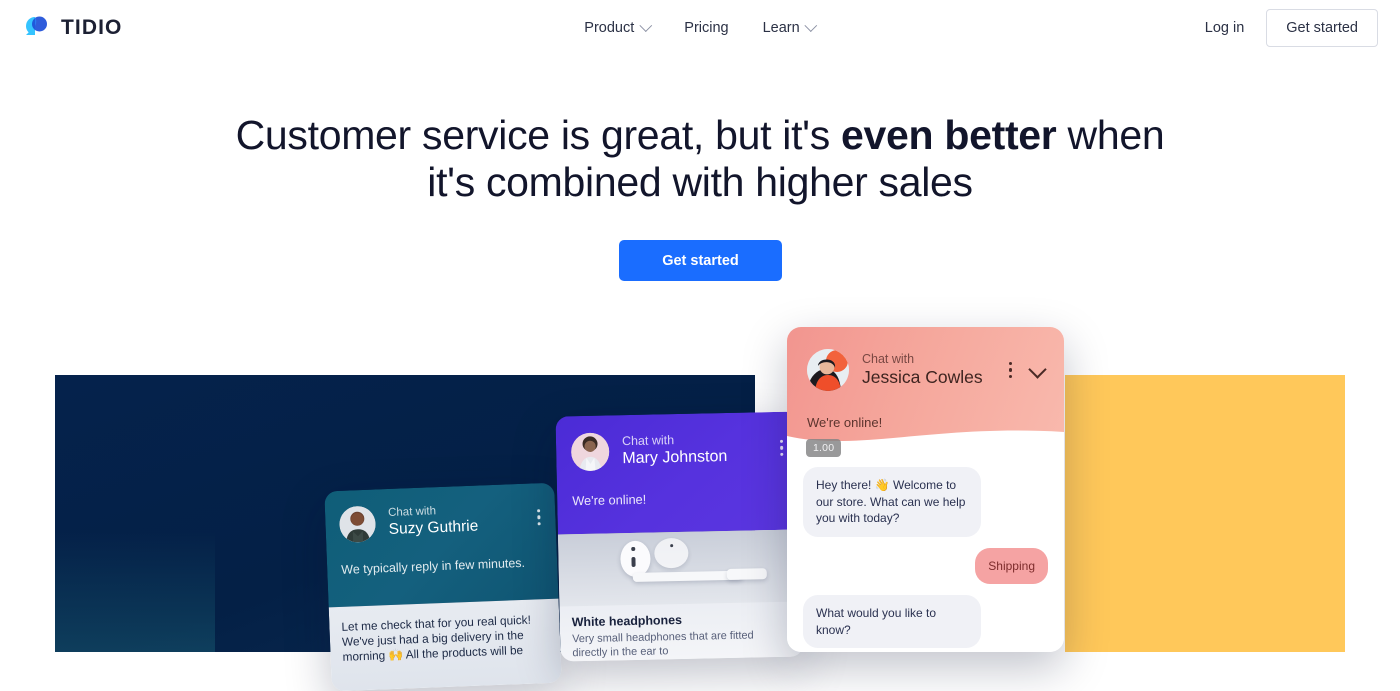 This screenshot has height=691, width=1400. I want to click on chat-widget-mary-actions, so click(781, 447).